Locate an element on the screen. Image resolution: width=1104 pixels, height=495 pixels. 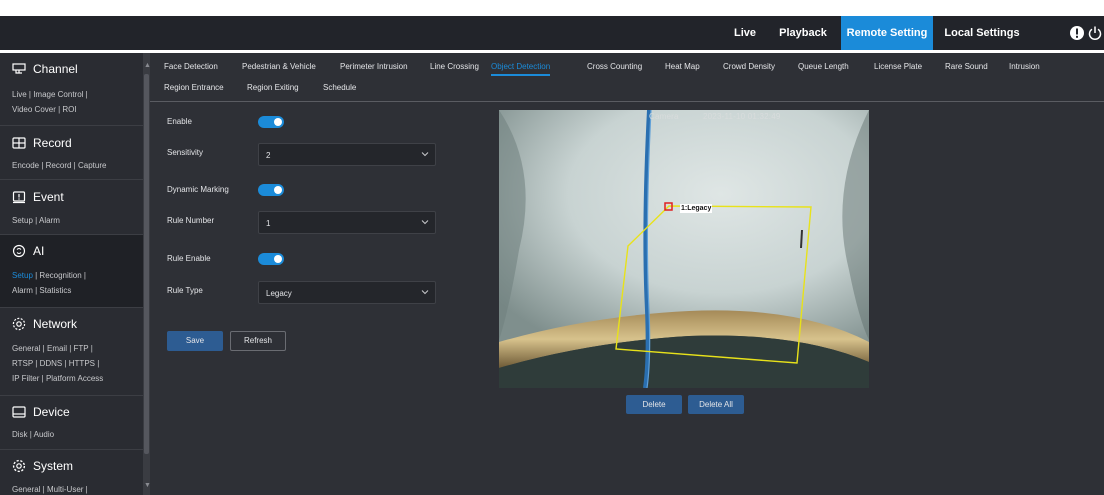
rule-number-select: 1 is located at coordinates (347, 222).